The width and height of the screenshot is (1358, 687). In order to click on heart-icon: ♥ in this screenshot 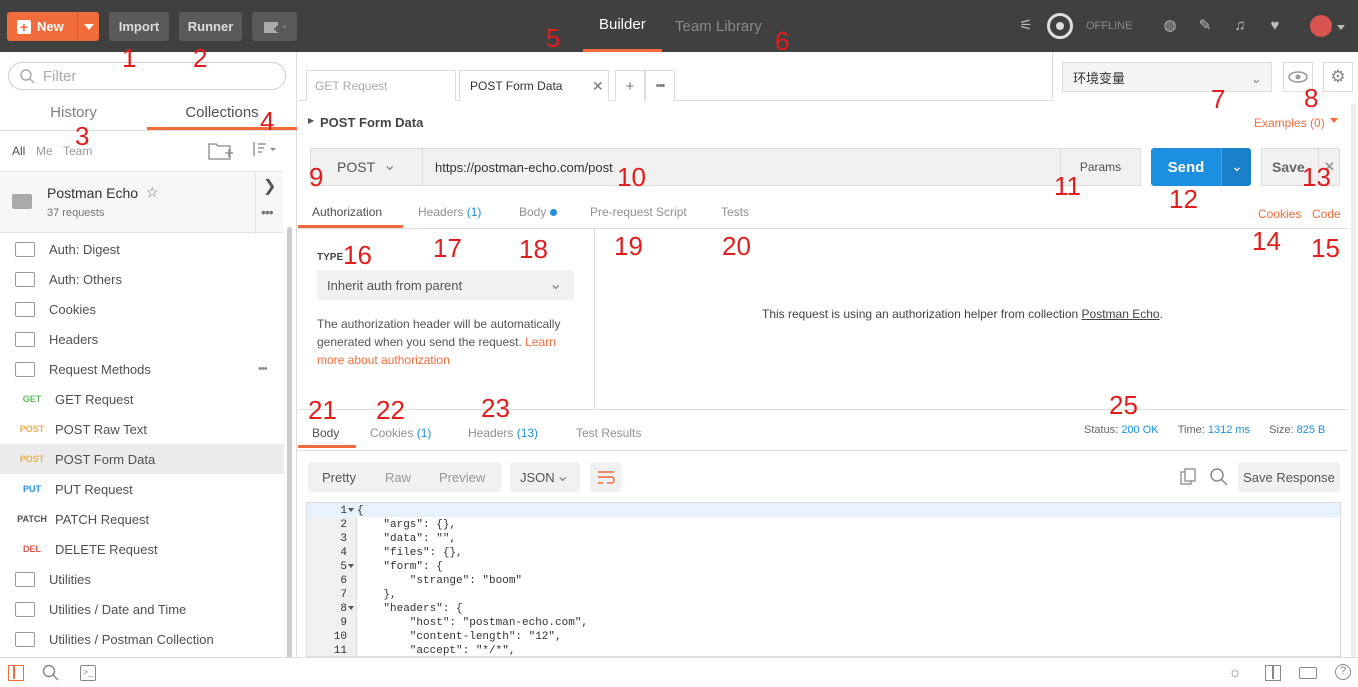, I will do `click(1275, 26)`.